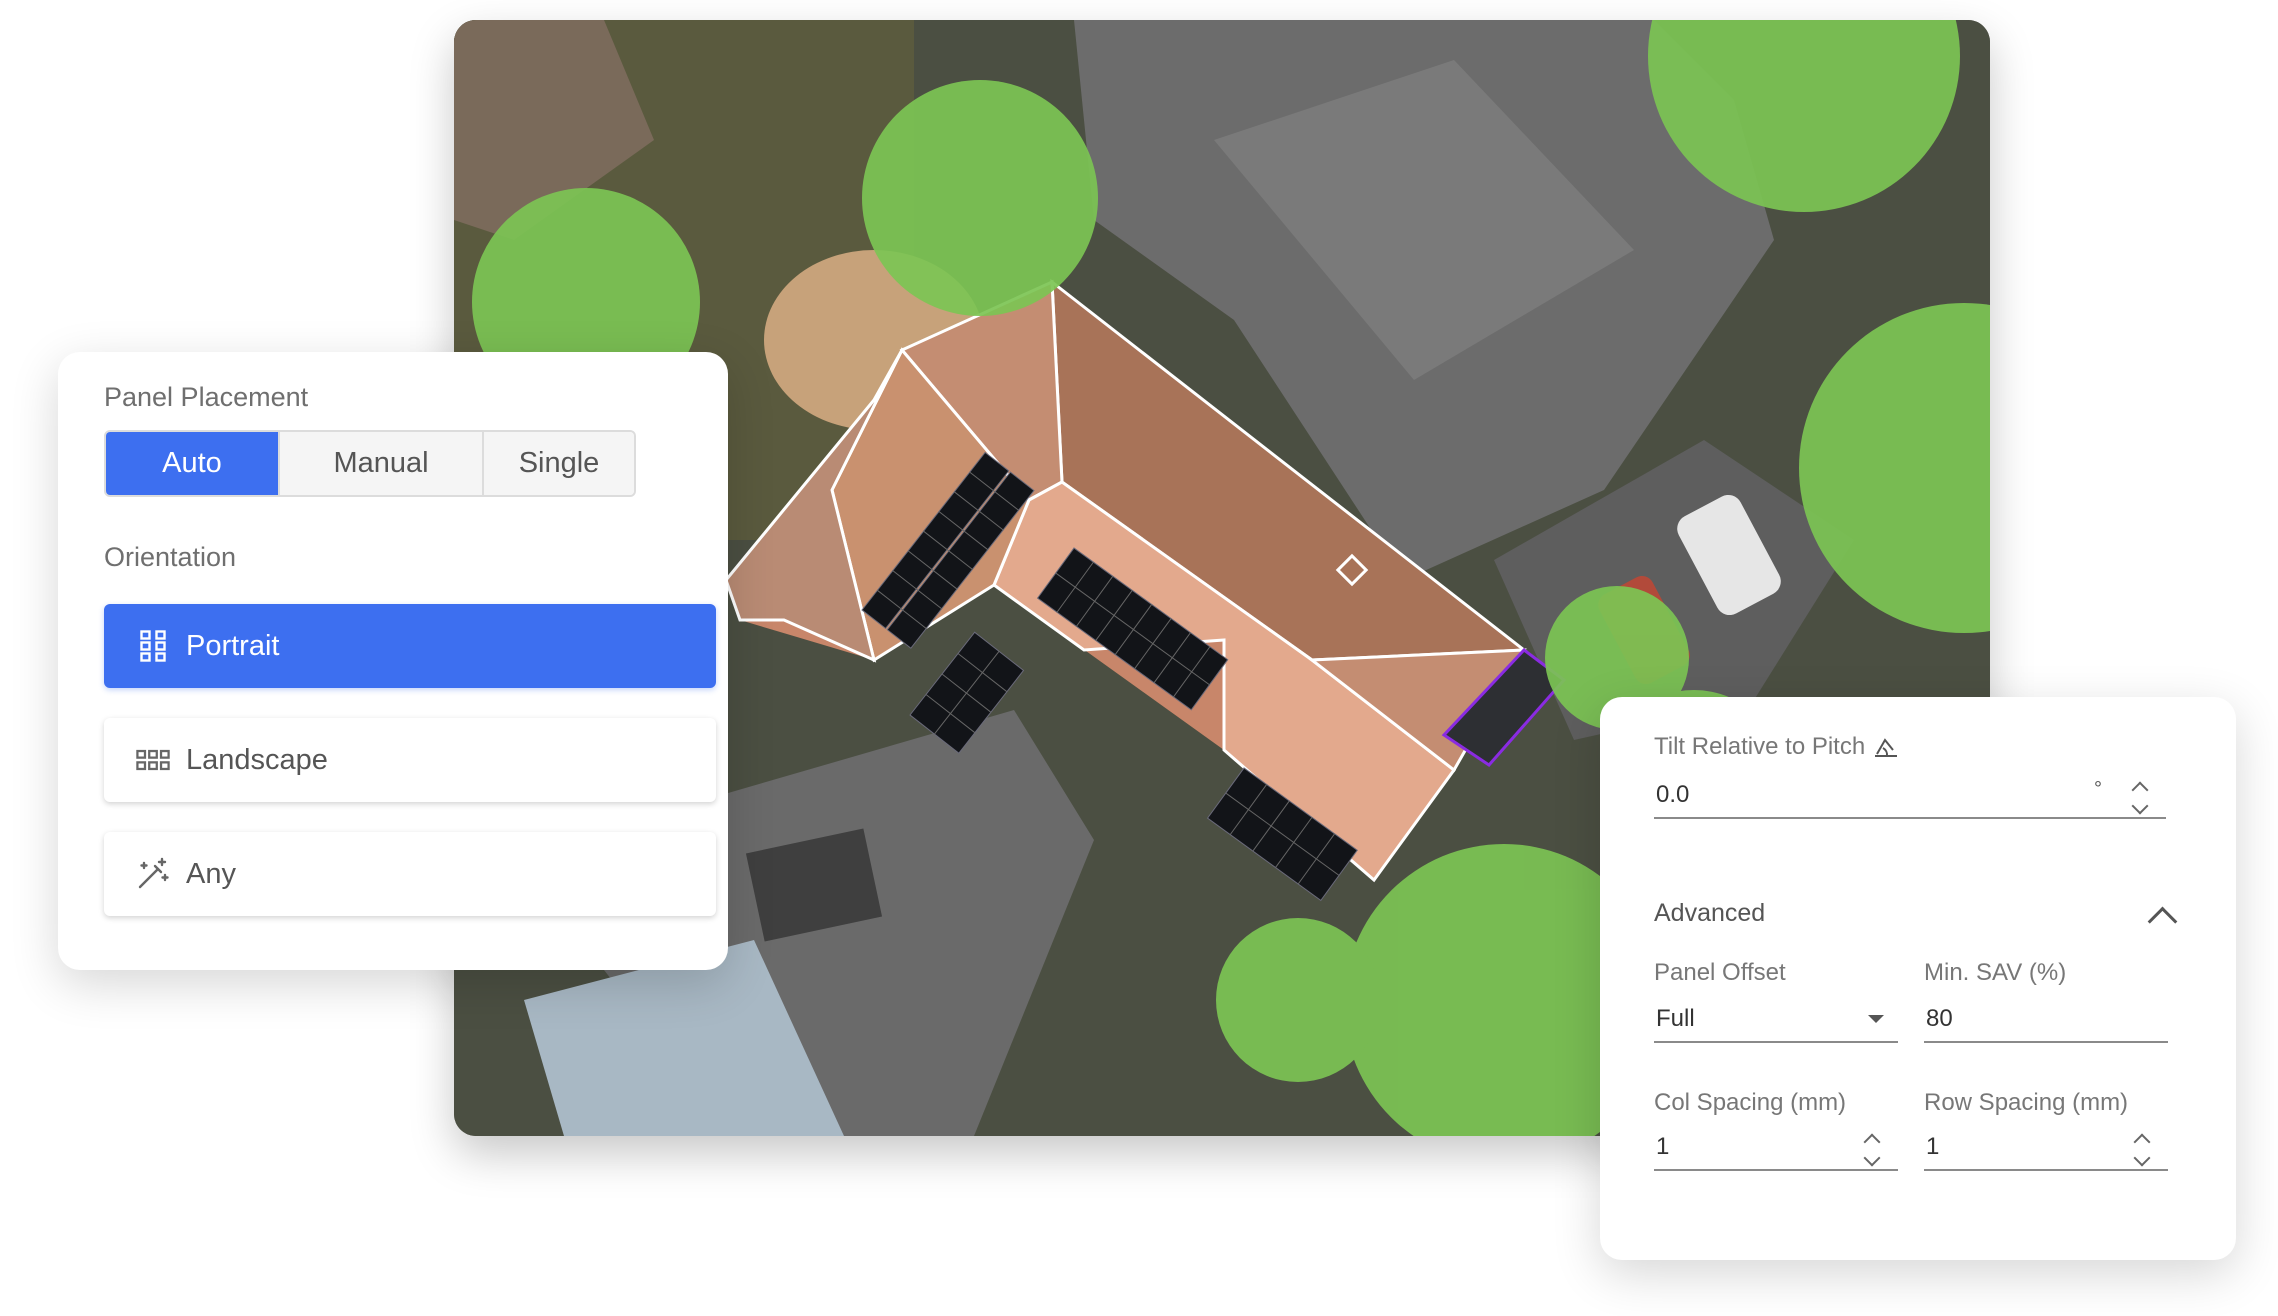  What do you see at coordinates (1910, 796) in the screenshot?
I see `tilt-input: 0.0 °` at bounding box center [1910, 796].